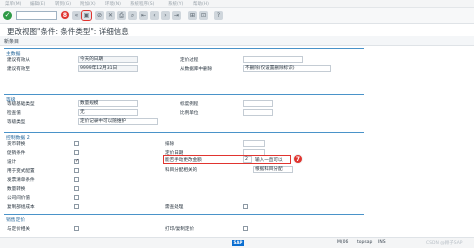  What do you see at coordinates (175, 4) in the screenshot?
I see `menu-item: 系统(Y)` at bounding box center [175, 4].